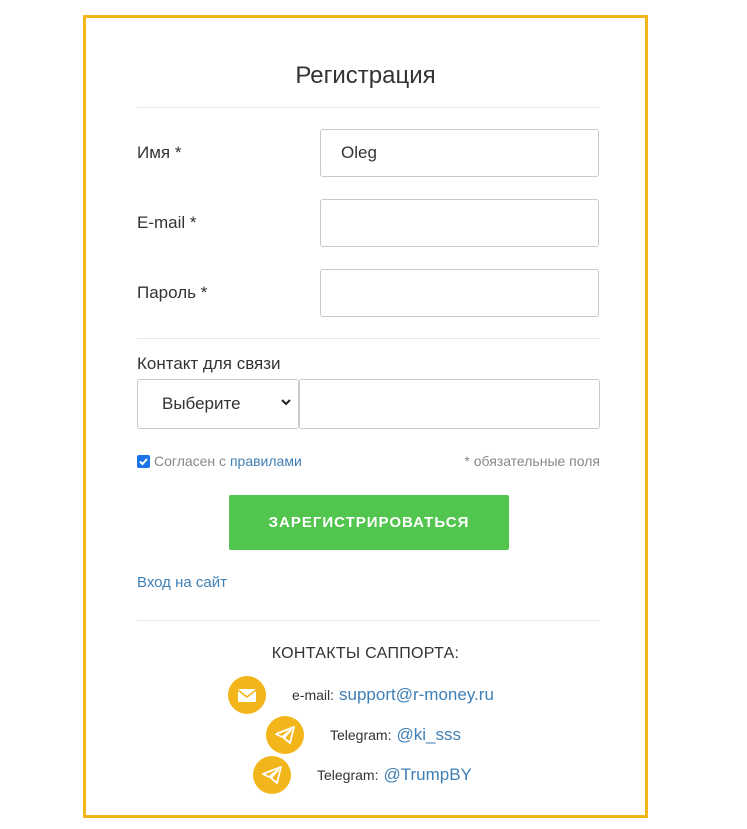  What do you see at coordinates (449, 404) in the screenshot?
I see `contact-input` at bounding box center [449, 404].